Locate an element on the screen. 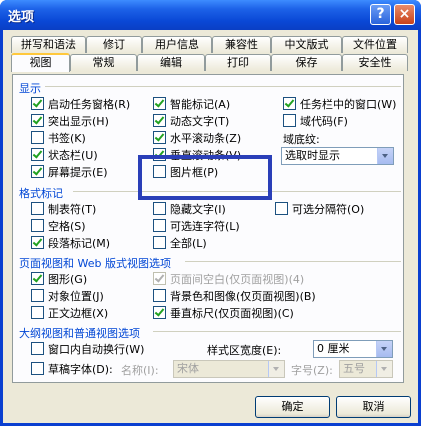 This screenshot has height=426, width=421. checkbox-highlight: 突出显示(H) is located at coordinates (70, 121).